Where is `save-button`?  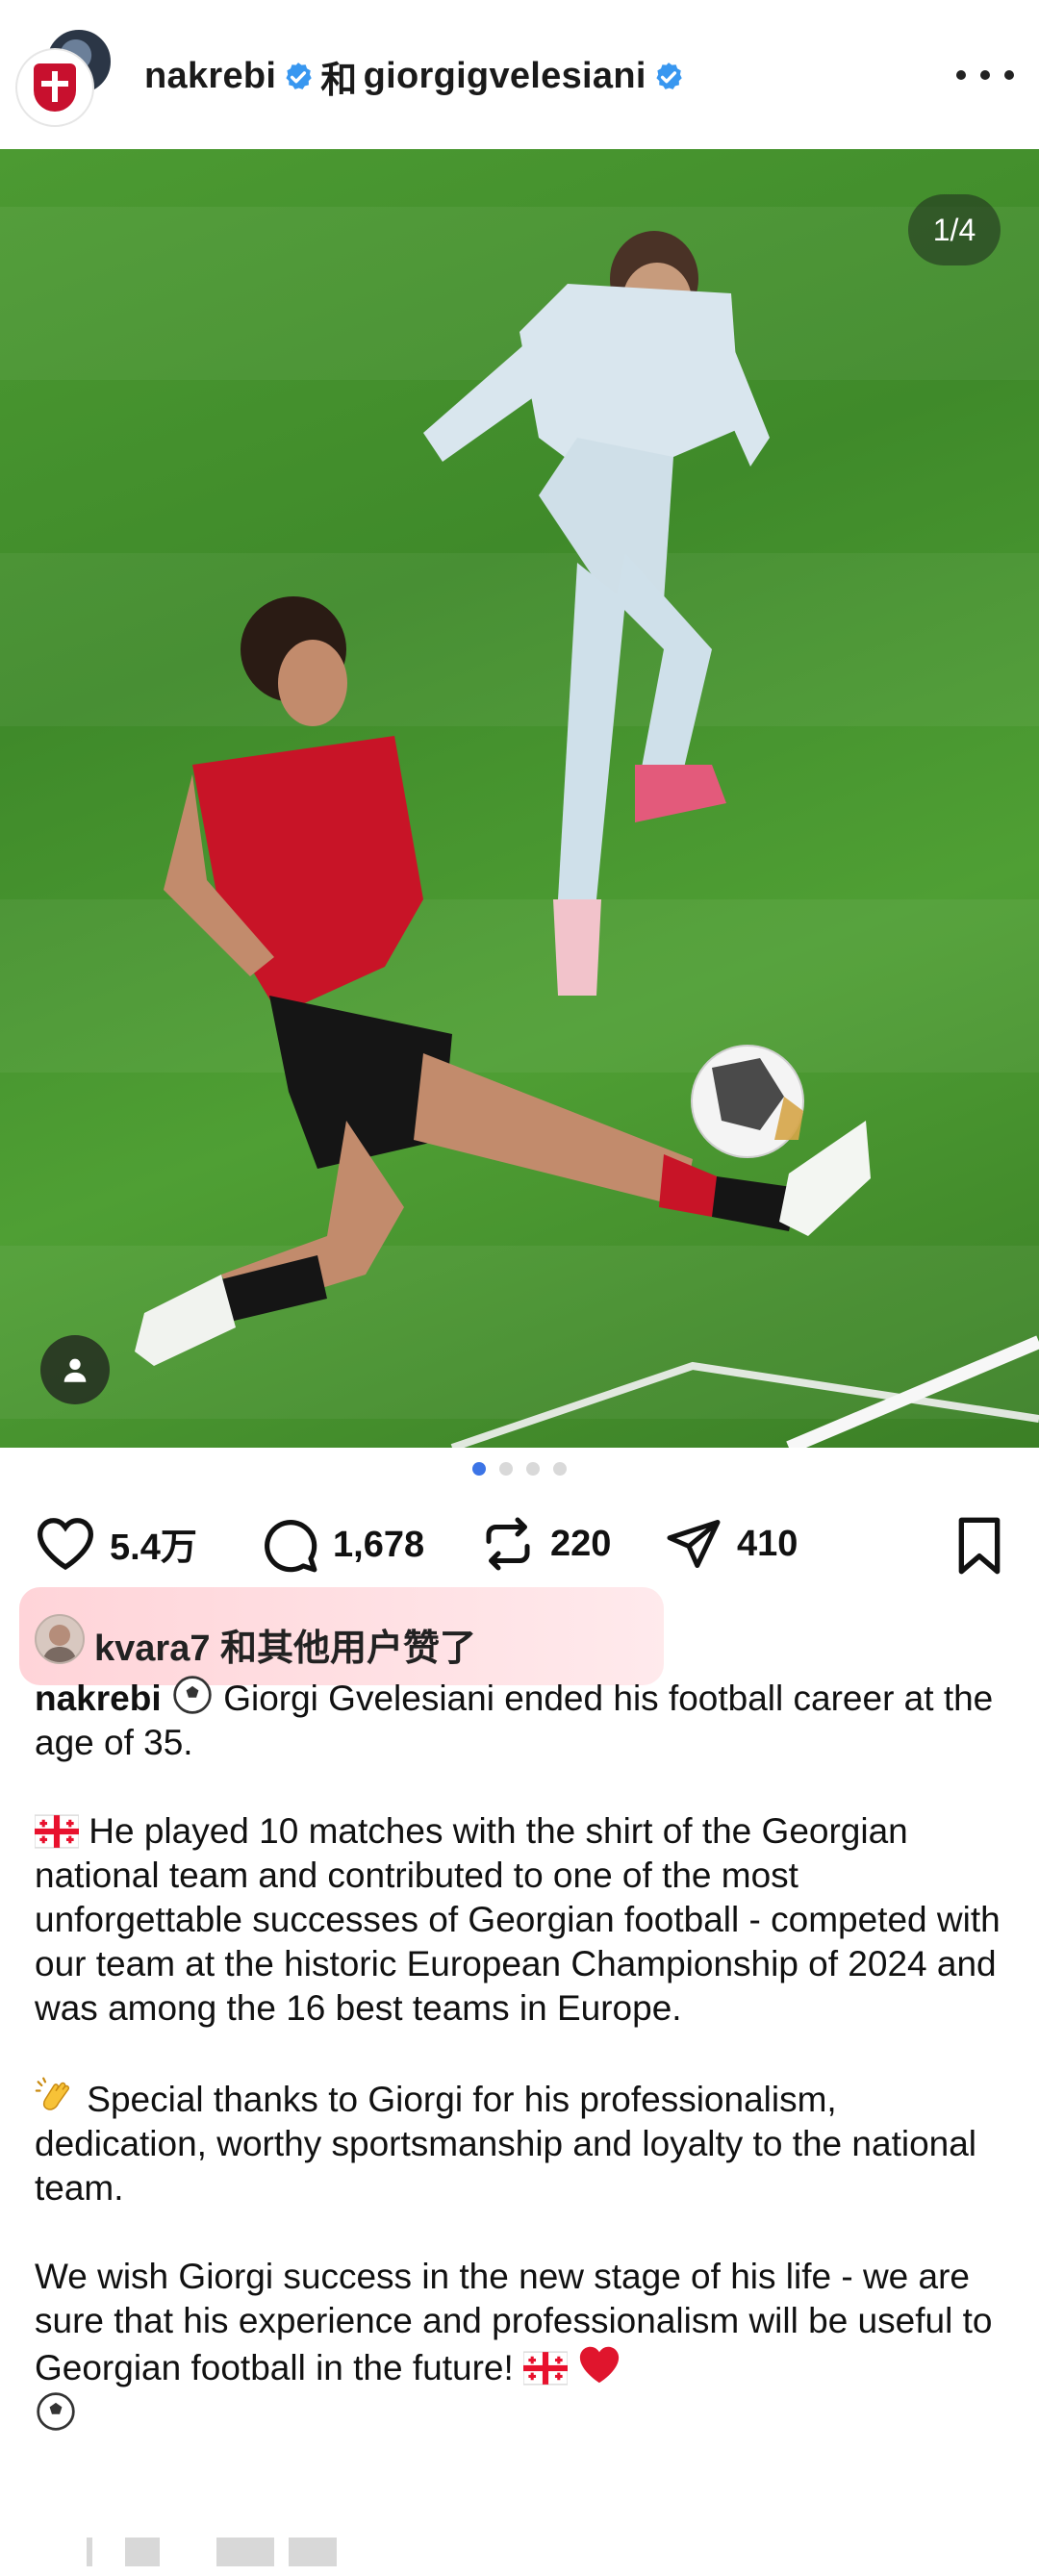
save-button is located at coordinates (979, 1548).